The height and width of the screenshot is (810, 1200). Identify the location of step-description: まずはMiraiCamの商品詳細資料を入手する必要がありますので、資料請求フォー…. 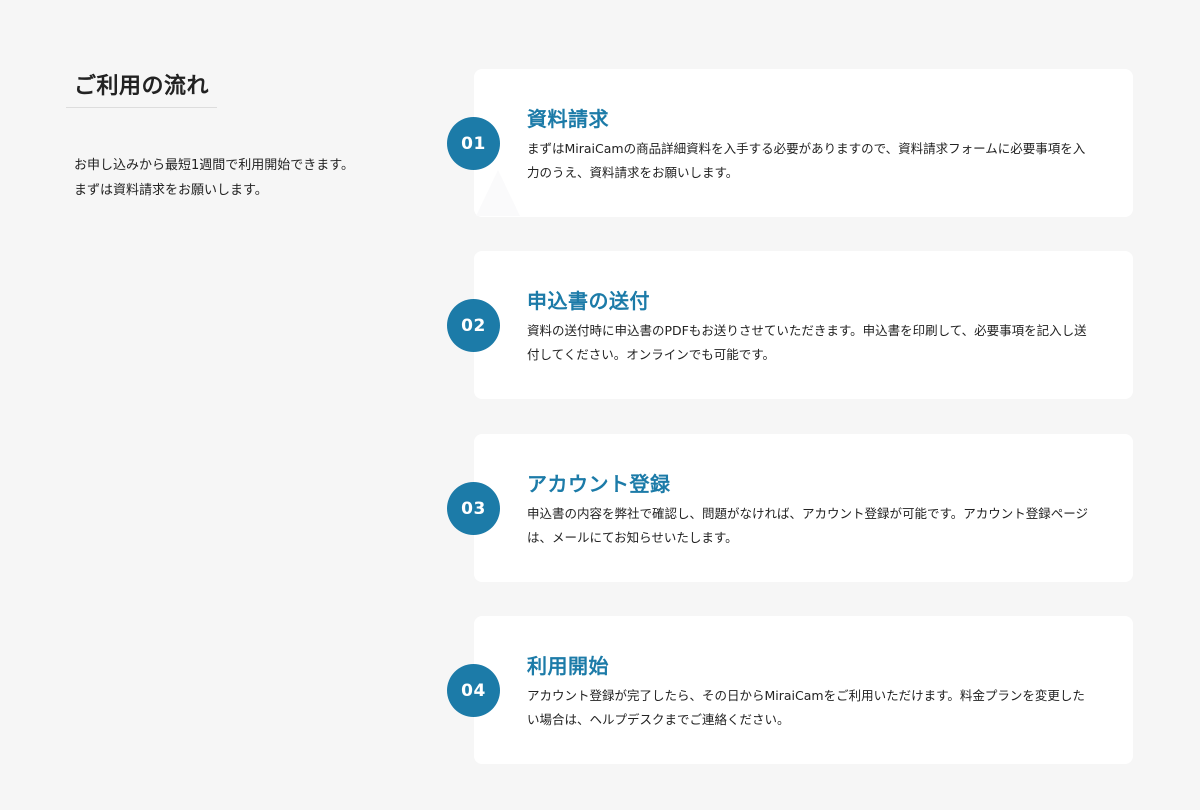
(806, 160).